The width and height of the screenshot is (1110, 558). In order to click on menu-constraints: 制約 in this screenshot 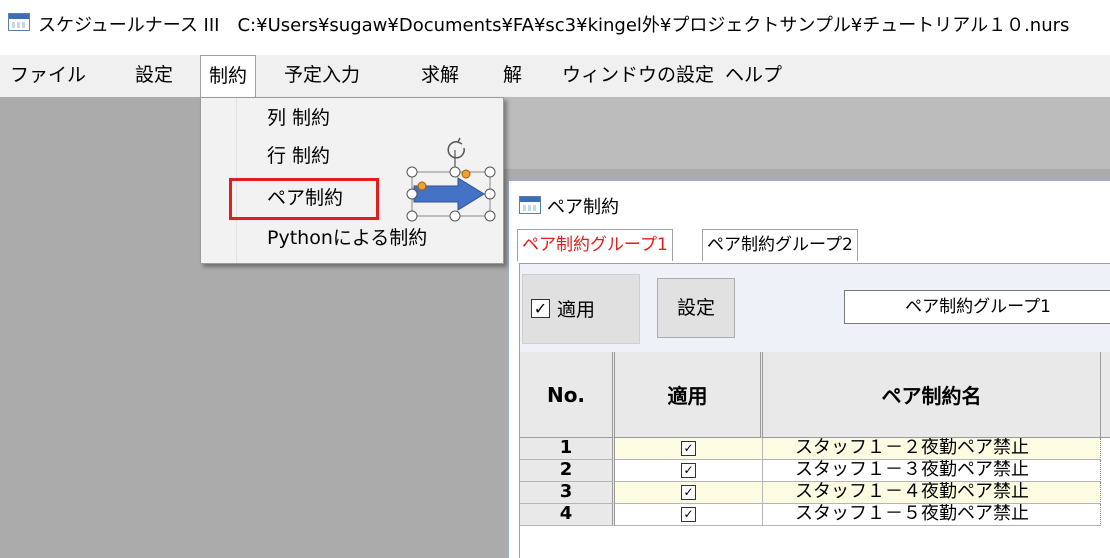, I will do `click(228, 76)`.